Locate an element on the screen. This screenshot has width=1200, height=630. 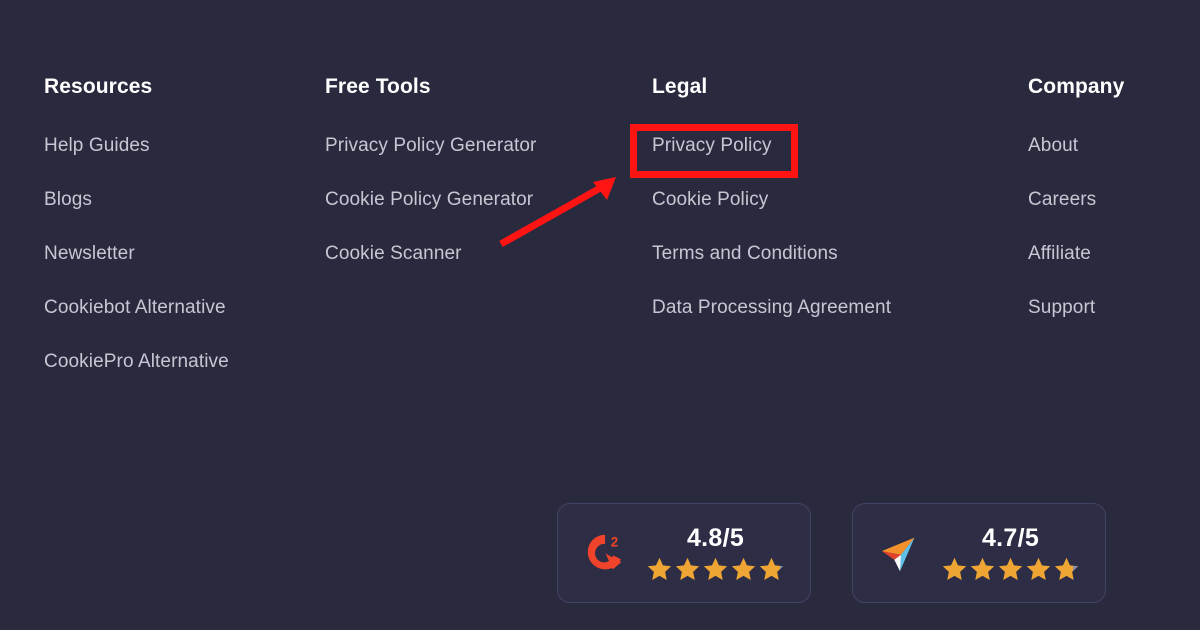
list-item: Cookie Policy Generator is located at coordinates (475, 200).